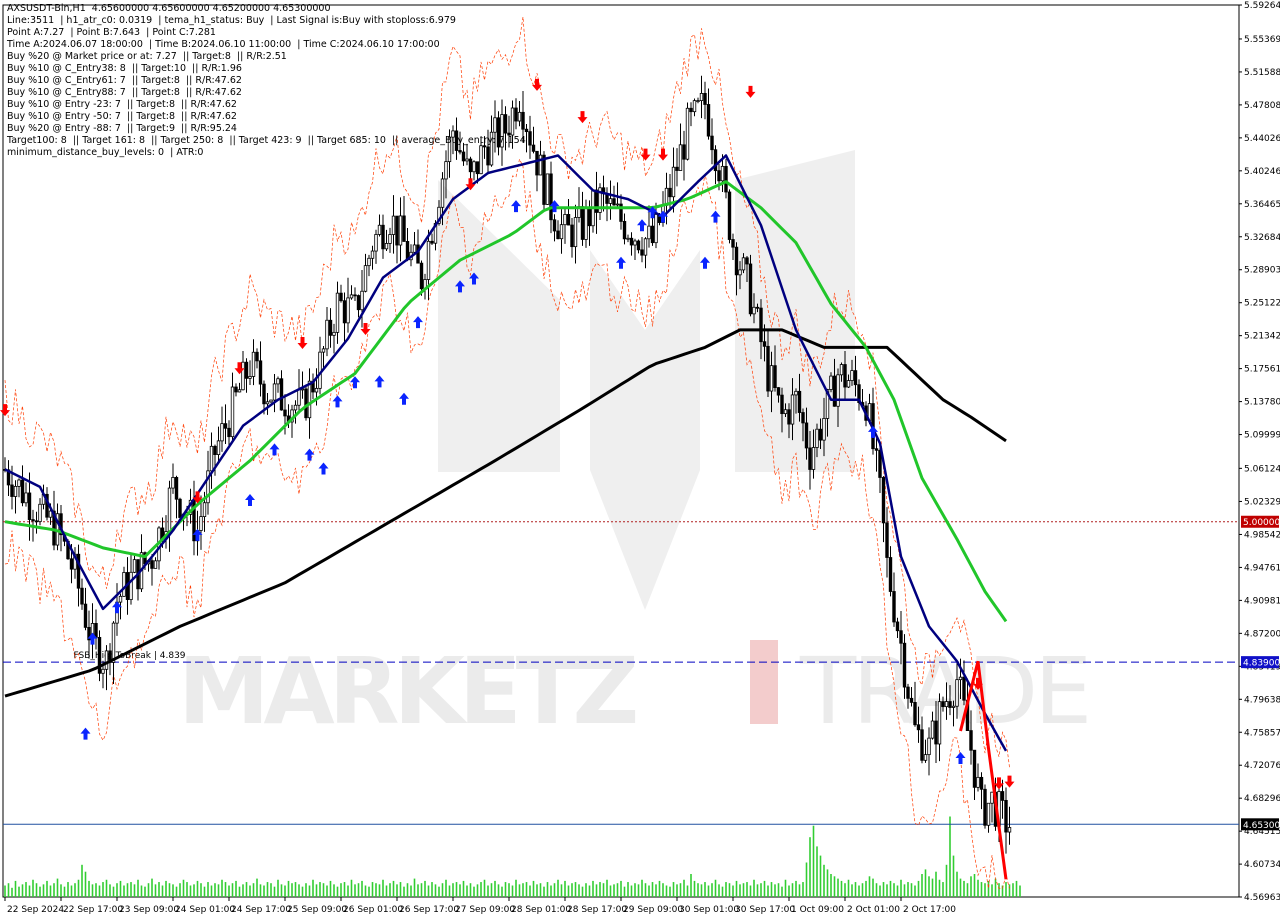 This screenshot has height=920, width=1280. What do you see at coordinates (1262, 568) in the screenshot?
I see `y-tick-label: 4.94761` at bounding box center [1262, 568].